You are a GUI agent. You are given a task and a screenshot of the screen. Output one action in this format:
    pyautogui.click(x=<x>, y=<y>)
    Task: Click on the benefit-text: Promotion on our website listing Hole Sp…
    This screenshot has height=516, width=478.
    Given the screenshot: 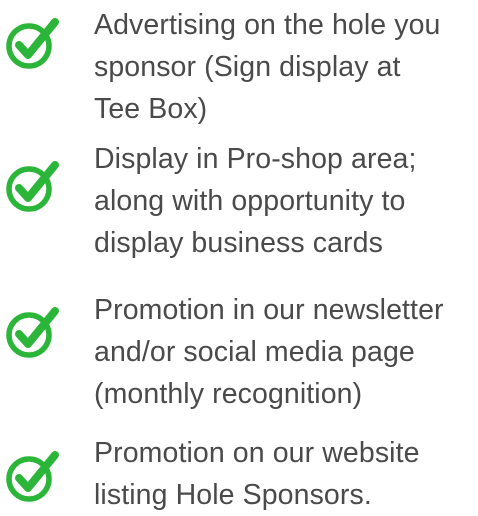 What is the action you would take?
    pyautogui.click(x=257, y=474)
    